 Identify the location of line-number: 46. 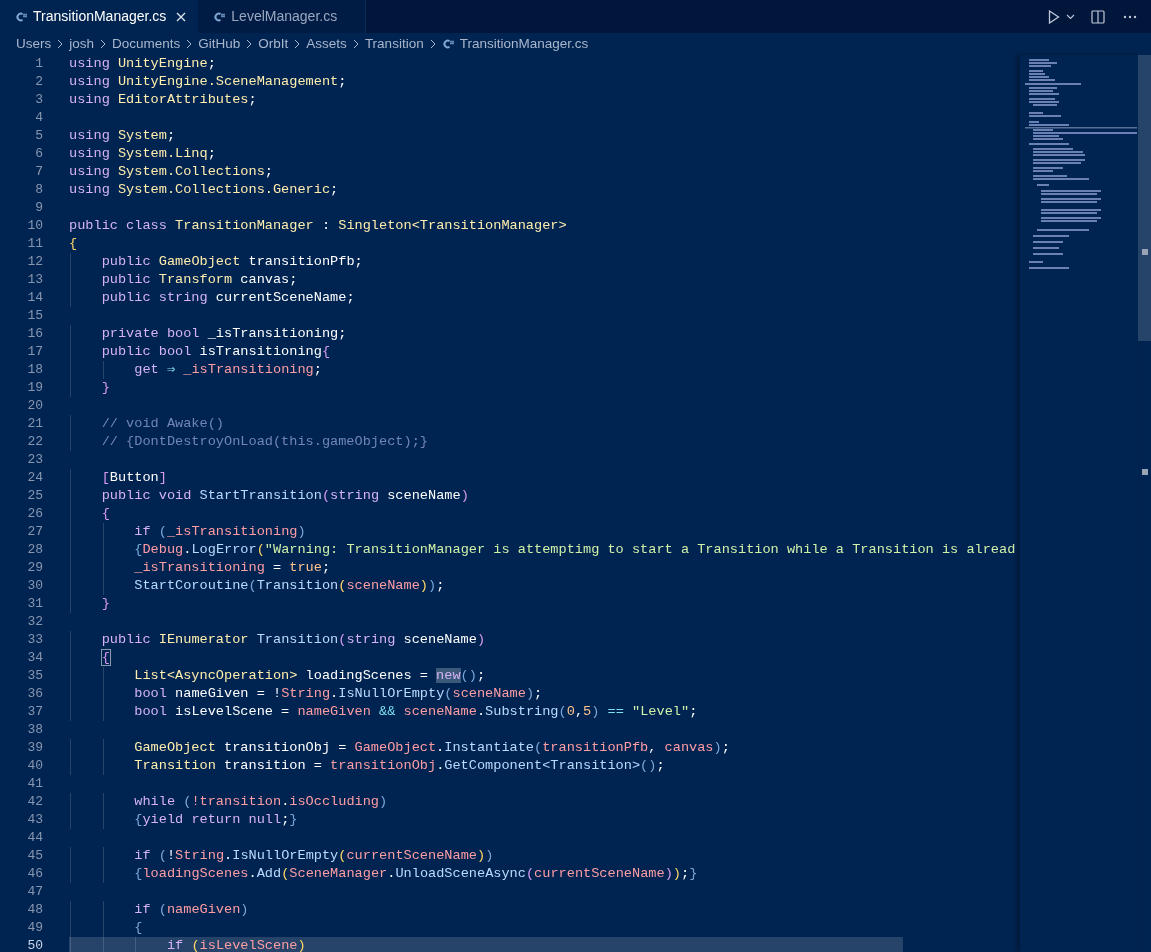
(34, 874).